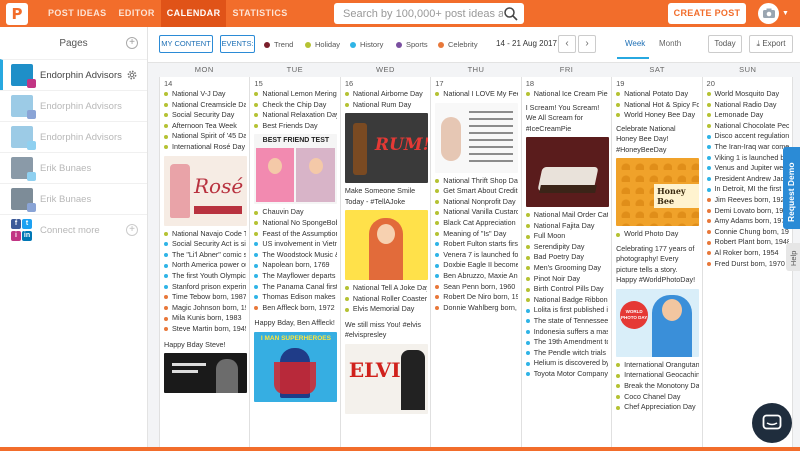 The width and height of the screenshot is (800, 451). Describe the element at coordinates (476, 308) in the screenshot. I see `event-item: Donnie Wahlberg born, 1` at that location.